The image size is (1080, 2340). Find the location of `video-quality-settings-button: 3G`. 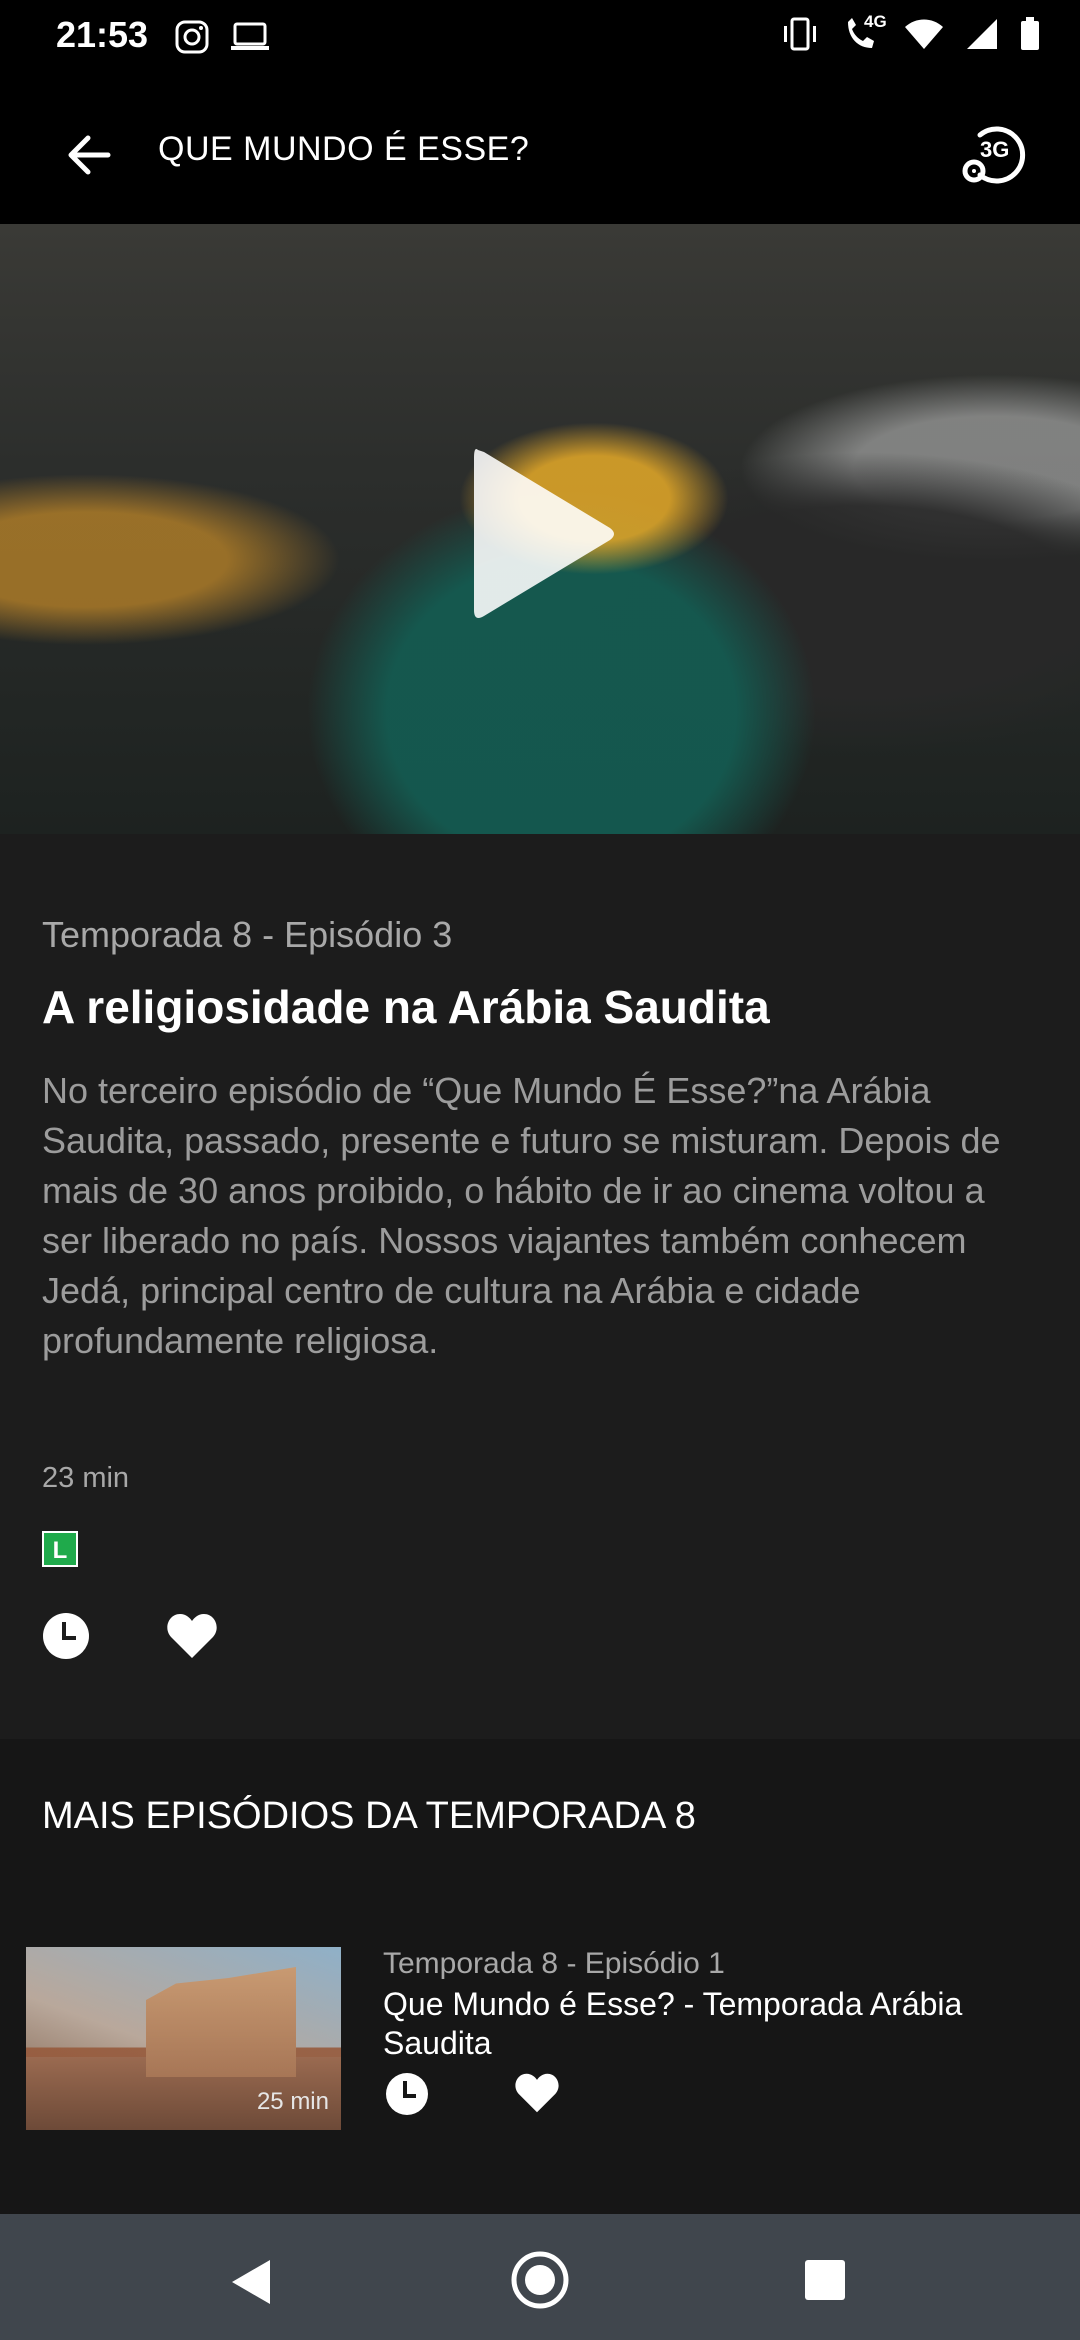

video-quality-settings-button: 3G is located at coordinates (993, 154).